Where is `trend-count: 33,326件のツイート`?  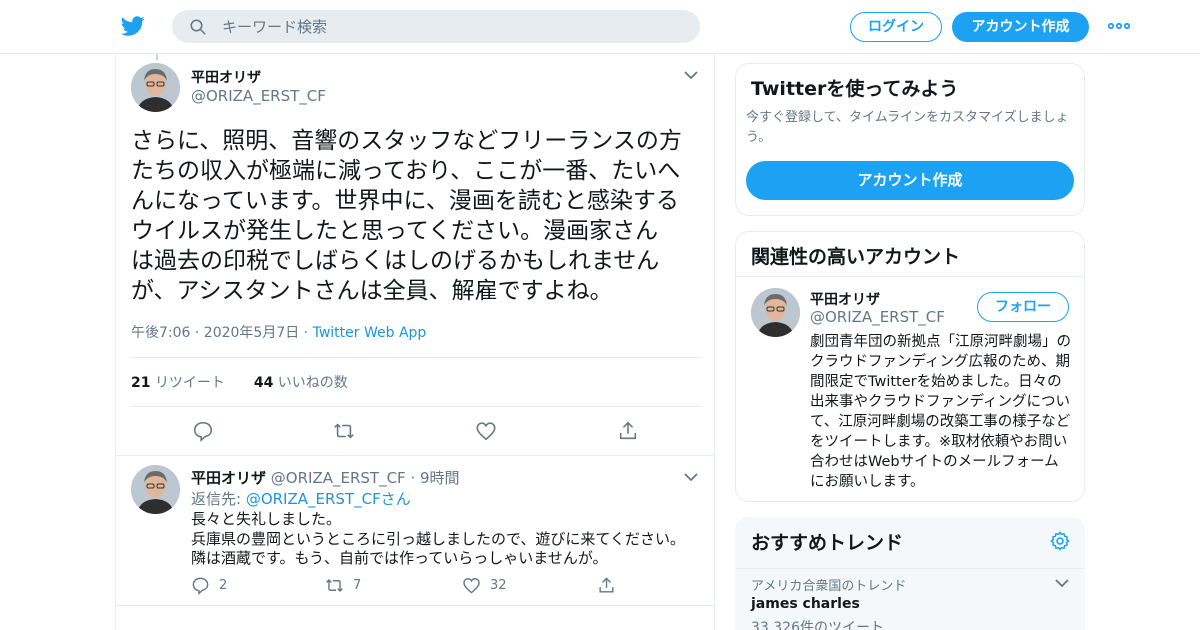
trend-count: 33,326件のツイート is located at coordinates (817, 625).